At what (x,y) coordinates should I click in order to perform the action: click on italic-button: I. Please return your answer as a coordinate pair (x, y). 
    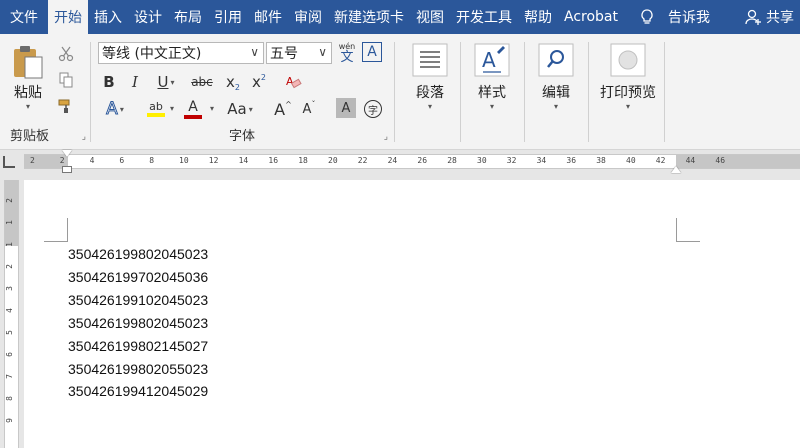
    Looking at the image, I should click on (135, 82).